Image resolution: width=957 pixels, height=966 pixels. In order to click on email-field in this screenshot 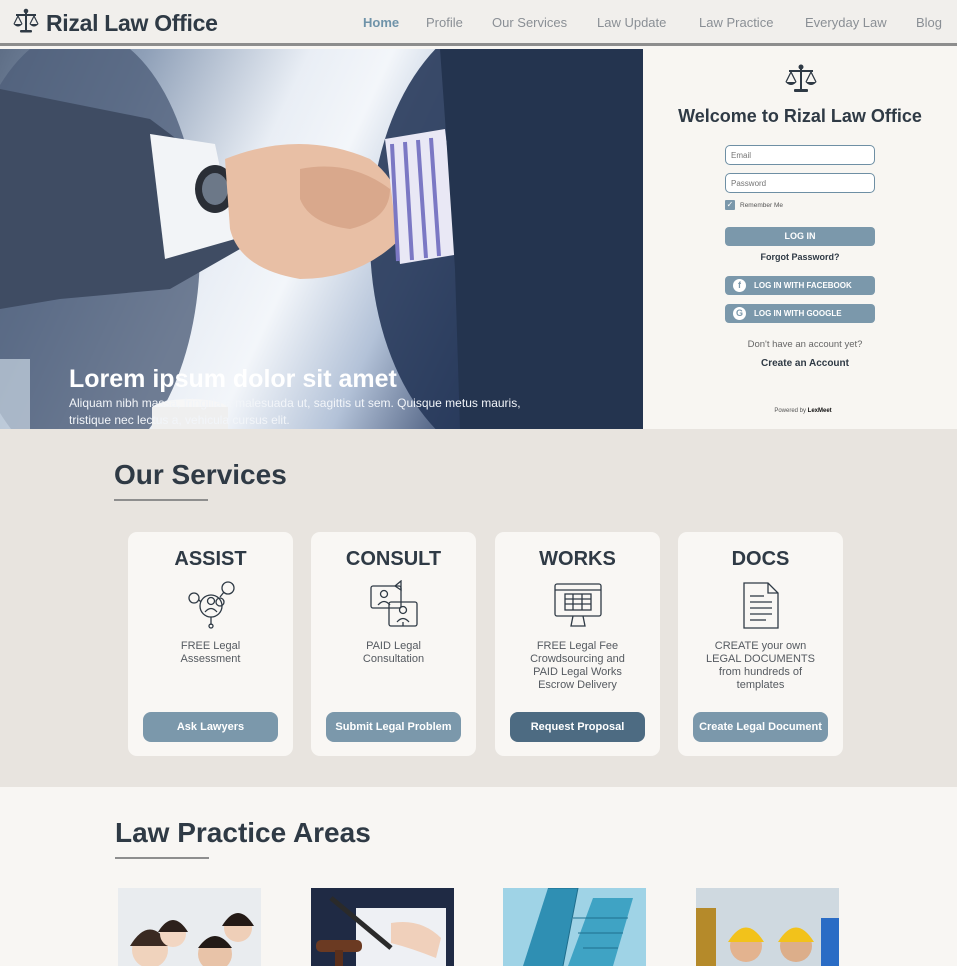, I will do `click(800, 155)`.